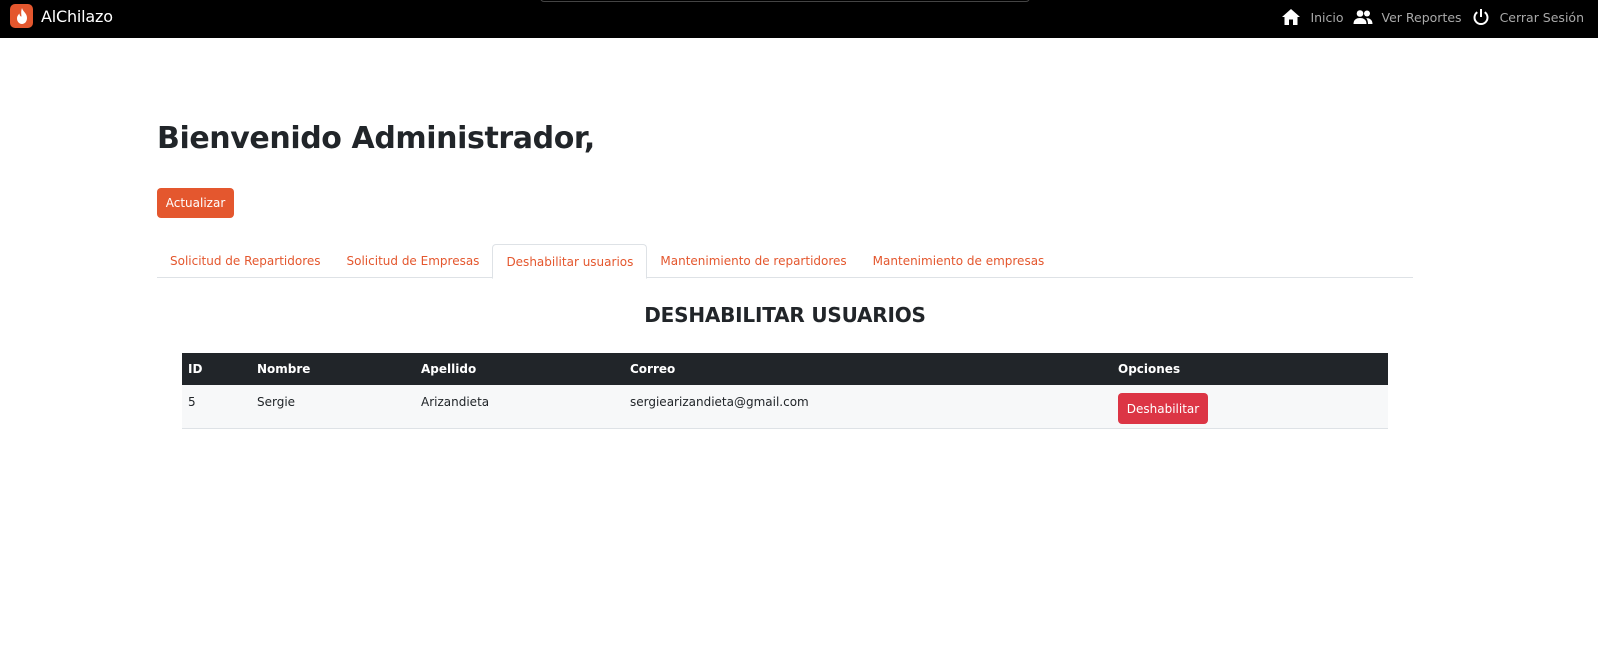 This screenshot has width=1598, height=657. Describe the element at coordinates (216, 407) in the screenshot. I see `cell-id: 5` at that location.